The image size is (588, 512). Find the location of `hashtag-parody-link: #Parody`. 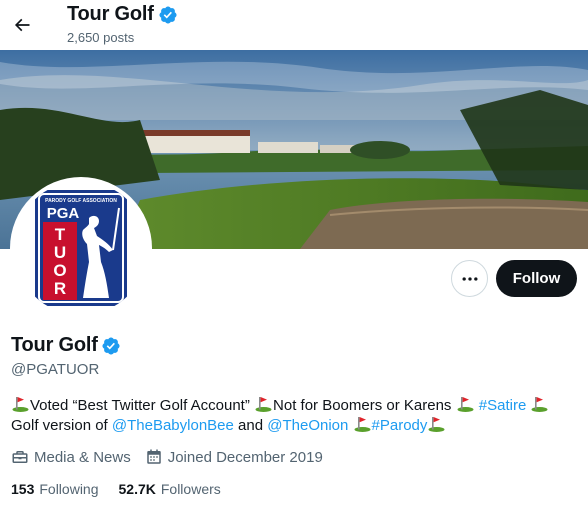

hashtag-parody-link: #Parody is located at coordinates (400, 425).